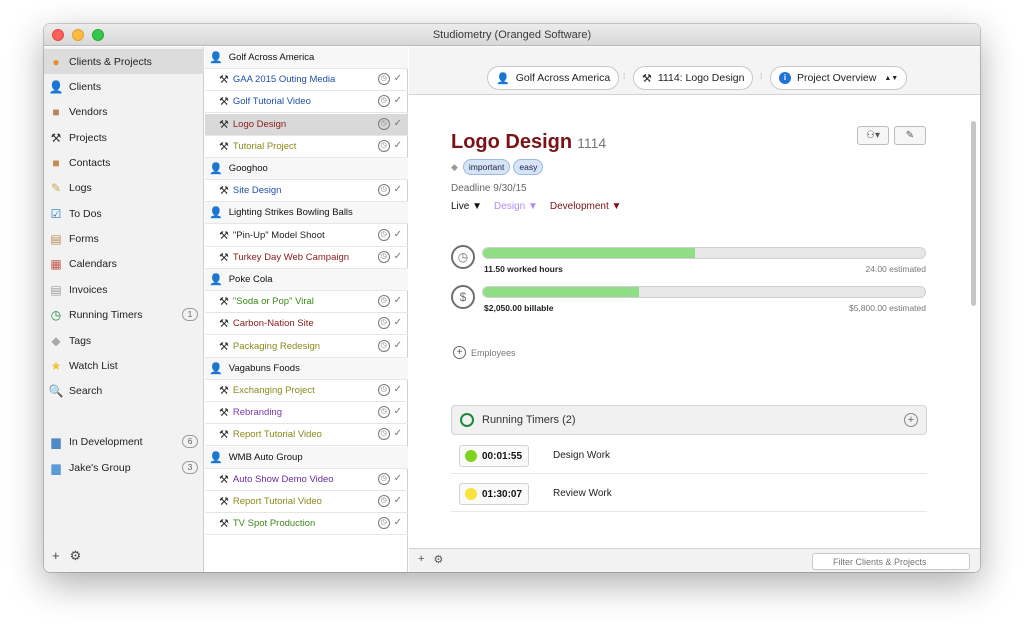 The height and width of the screenshot is (636, 1024). Describe the element at coordinates (306, 213) in the screenshot. I see `client-header: 👤 Lighting Strikes Bowling Balls` at that location.